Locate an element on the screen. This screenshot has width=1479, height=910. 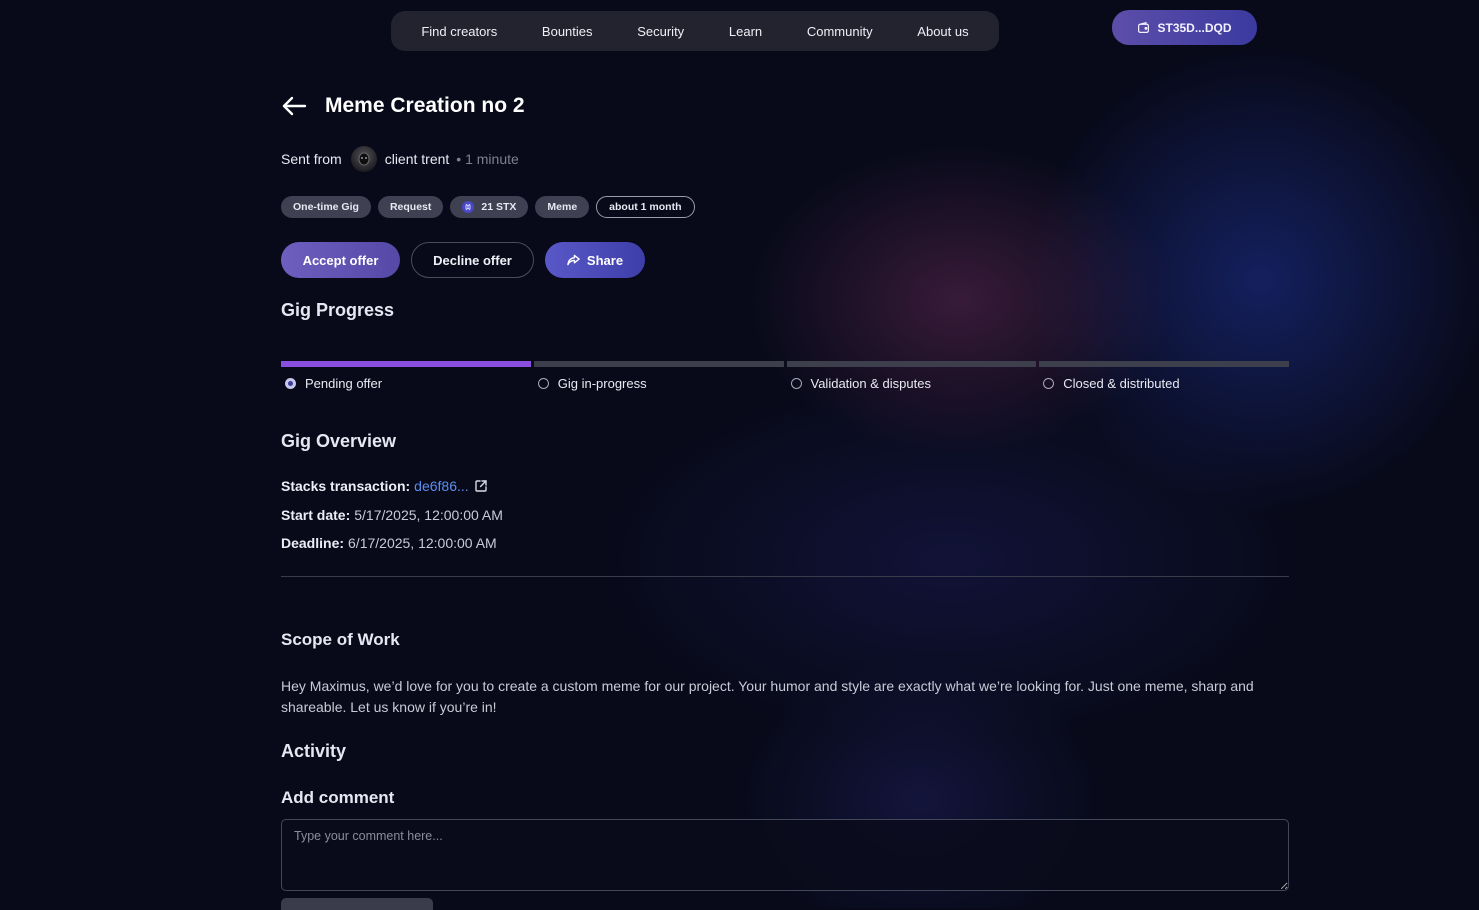
decline-offer-button: Decline offer is located at coordinates (472, 260).